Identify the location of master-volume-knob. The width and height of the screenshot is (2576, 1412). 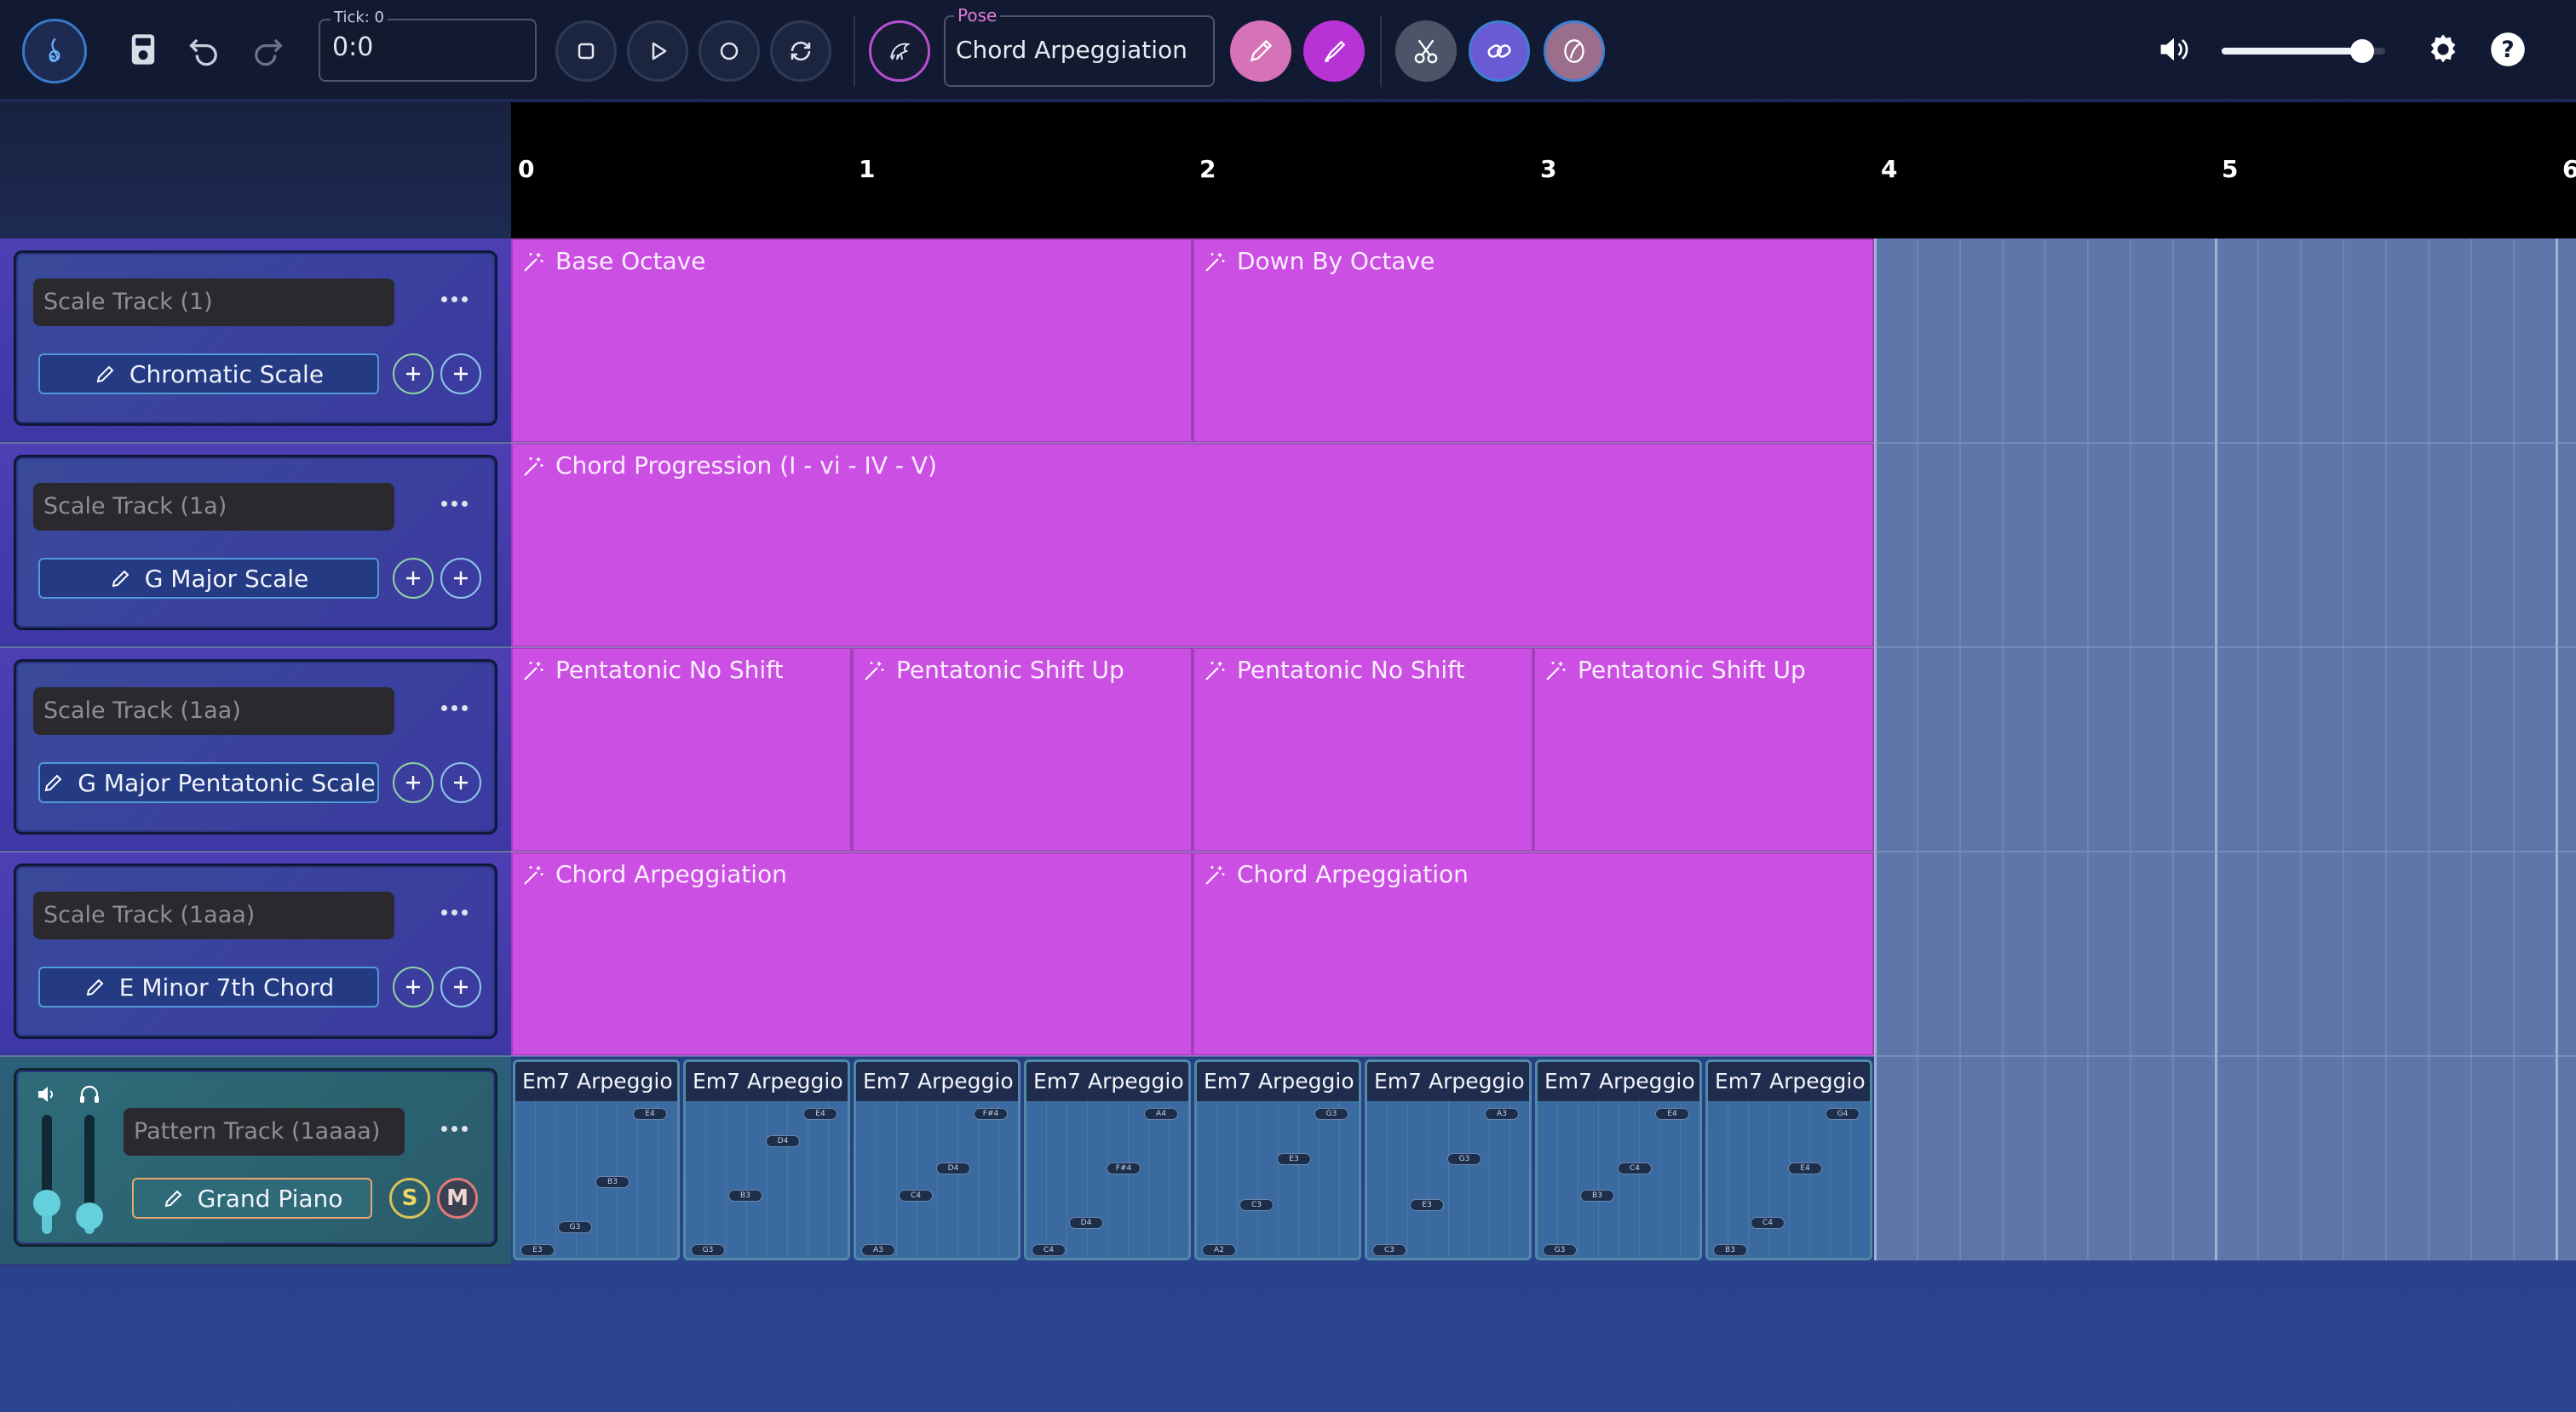
(2362, 51).